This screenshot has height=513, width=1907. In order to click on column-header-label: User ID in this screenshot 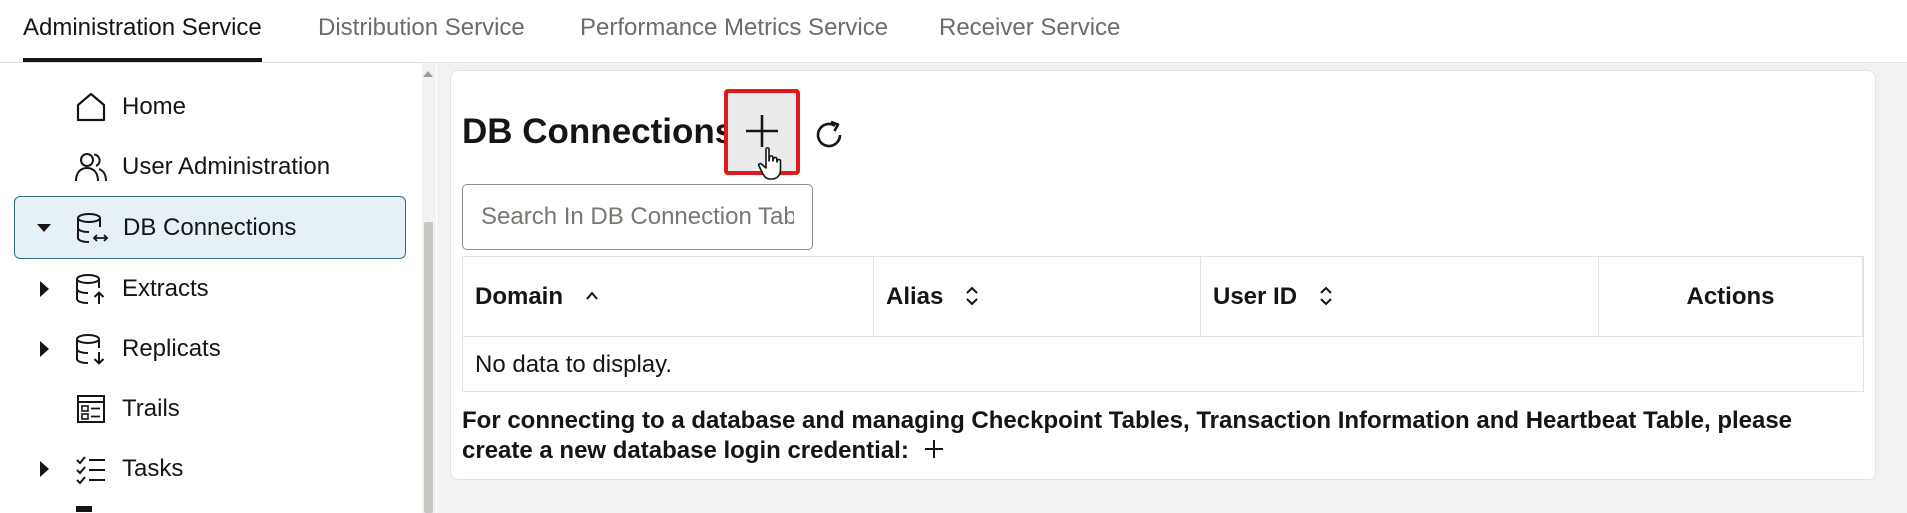, I will do `click(1255, 296)`.